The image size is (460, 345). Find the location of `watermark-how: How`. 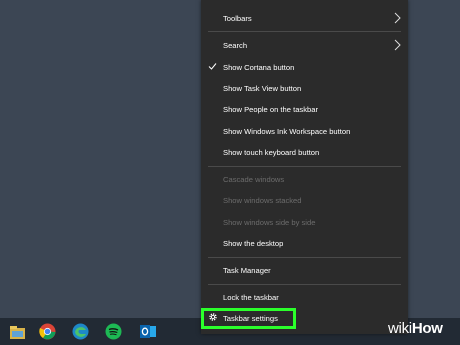

watermark-how: How is located at coordinates (427, 328).